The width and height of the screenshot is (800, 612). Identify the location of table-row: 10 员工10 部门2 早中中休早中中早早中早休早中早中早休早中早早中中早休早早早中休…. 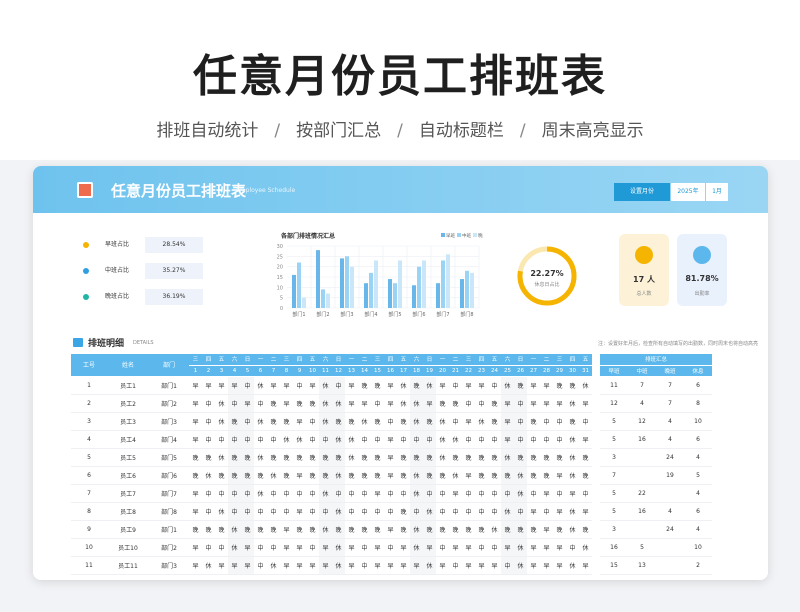
(391, 547).